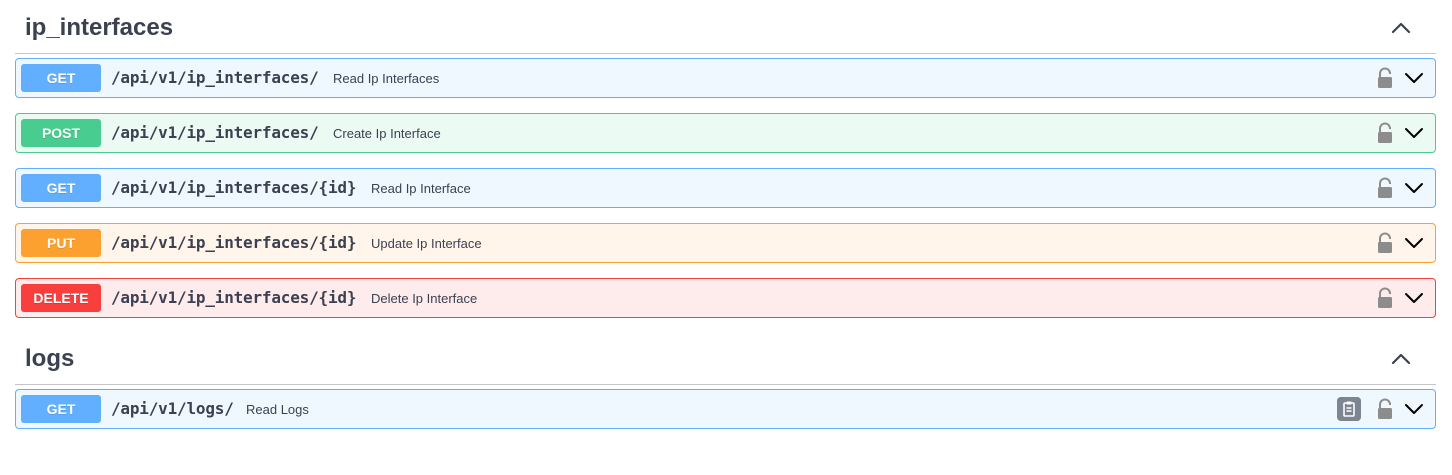 The width and height of the screenshot is (1452, 475). I want to click on operation-summary: Read Ip Interface, so click(421, 188).